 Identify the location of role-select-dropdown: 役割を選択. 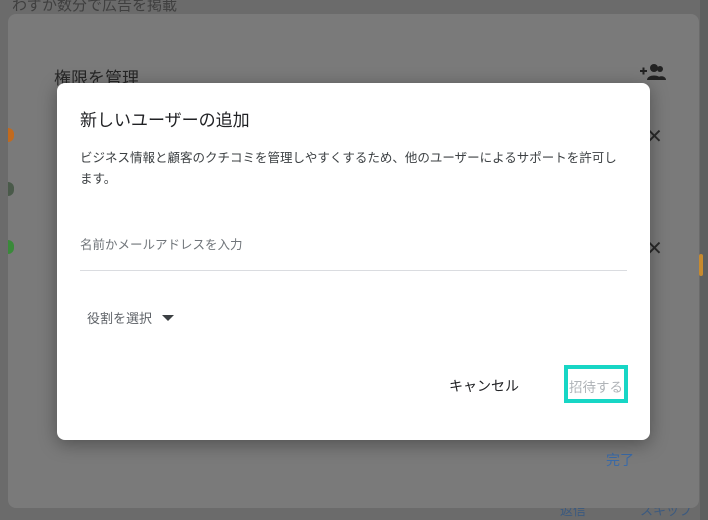
(131, 317).